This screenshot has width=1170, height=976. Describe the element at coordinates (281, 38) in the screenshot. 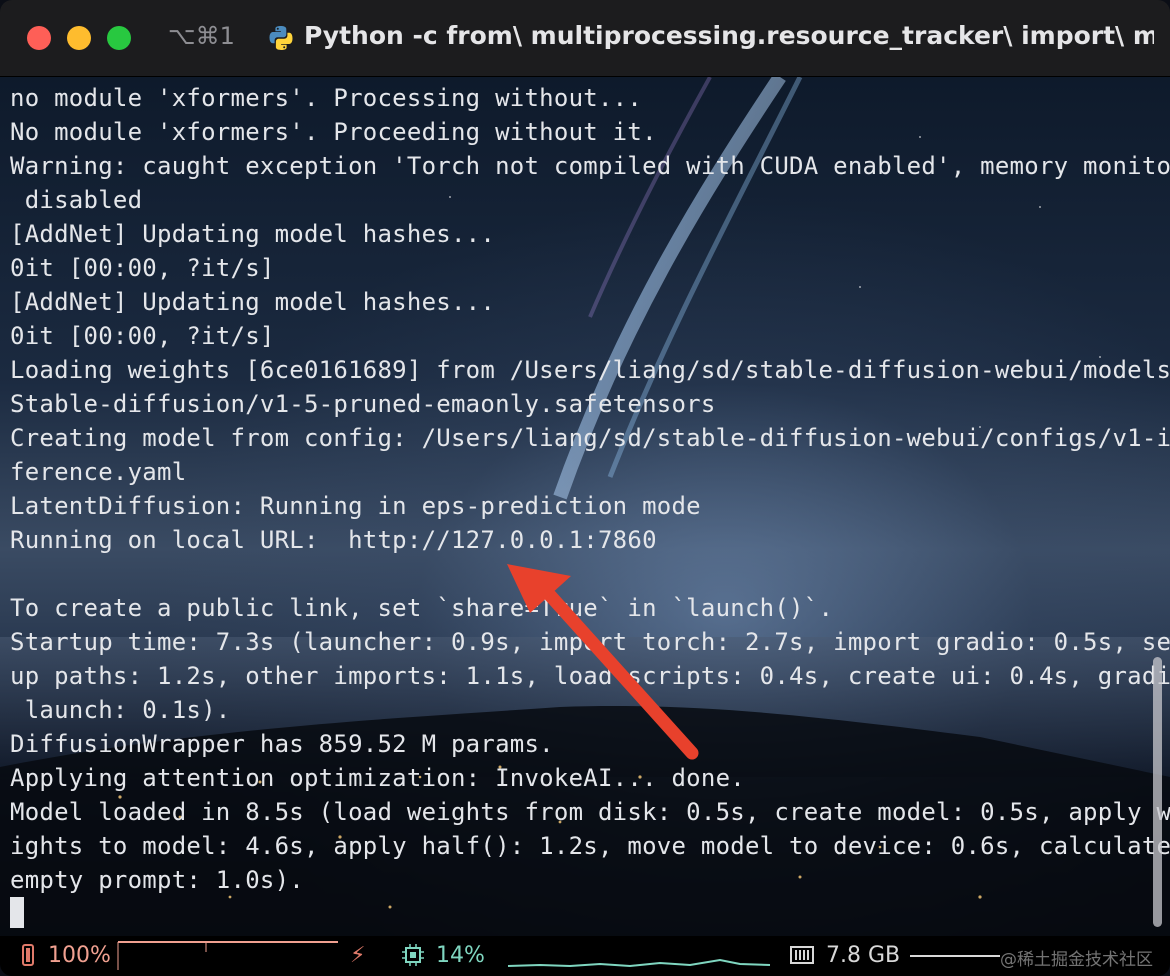

I see `python-icon` at that location.